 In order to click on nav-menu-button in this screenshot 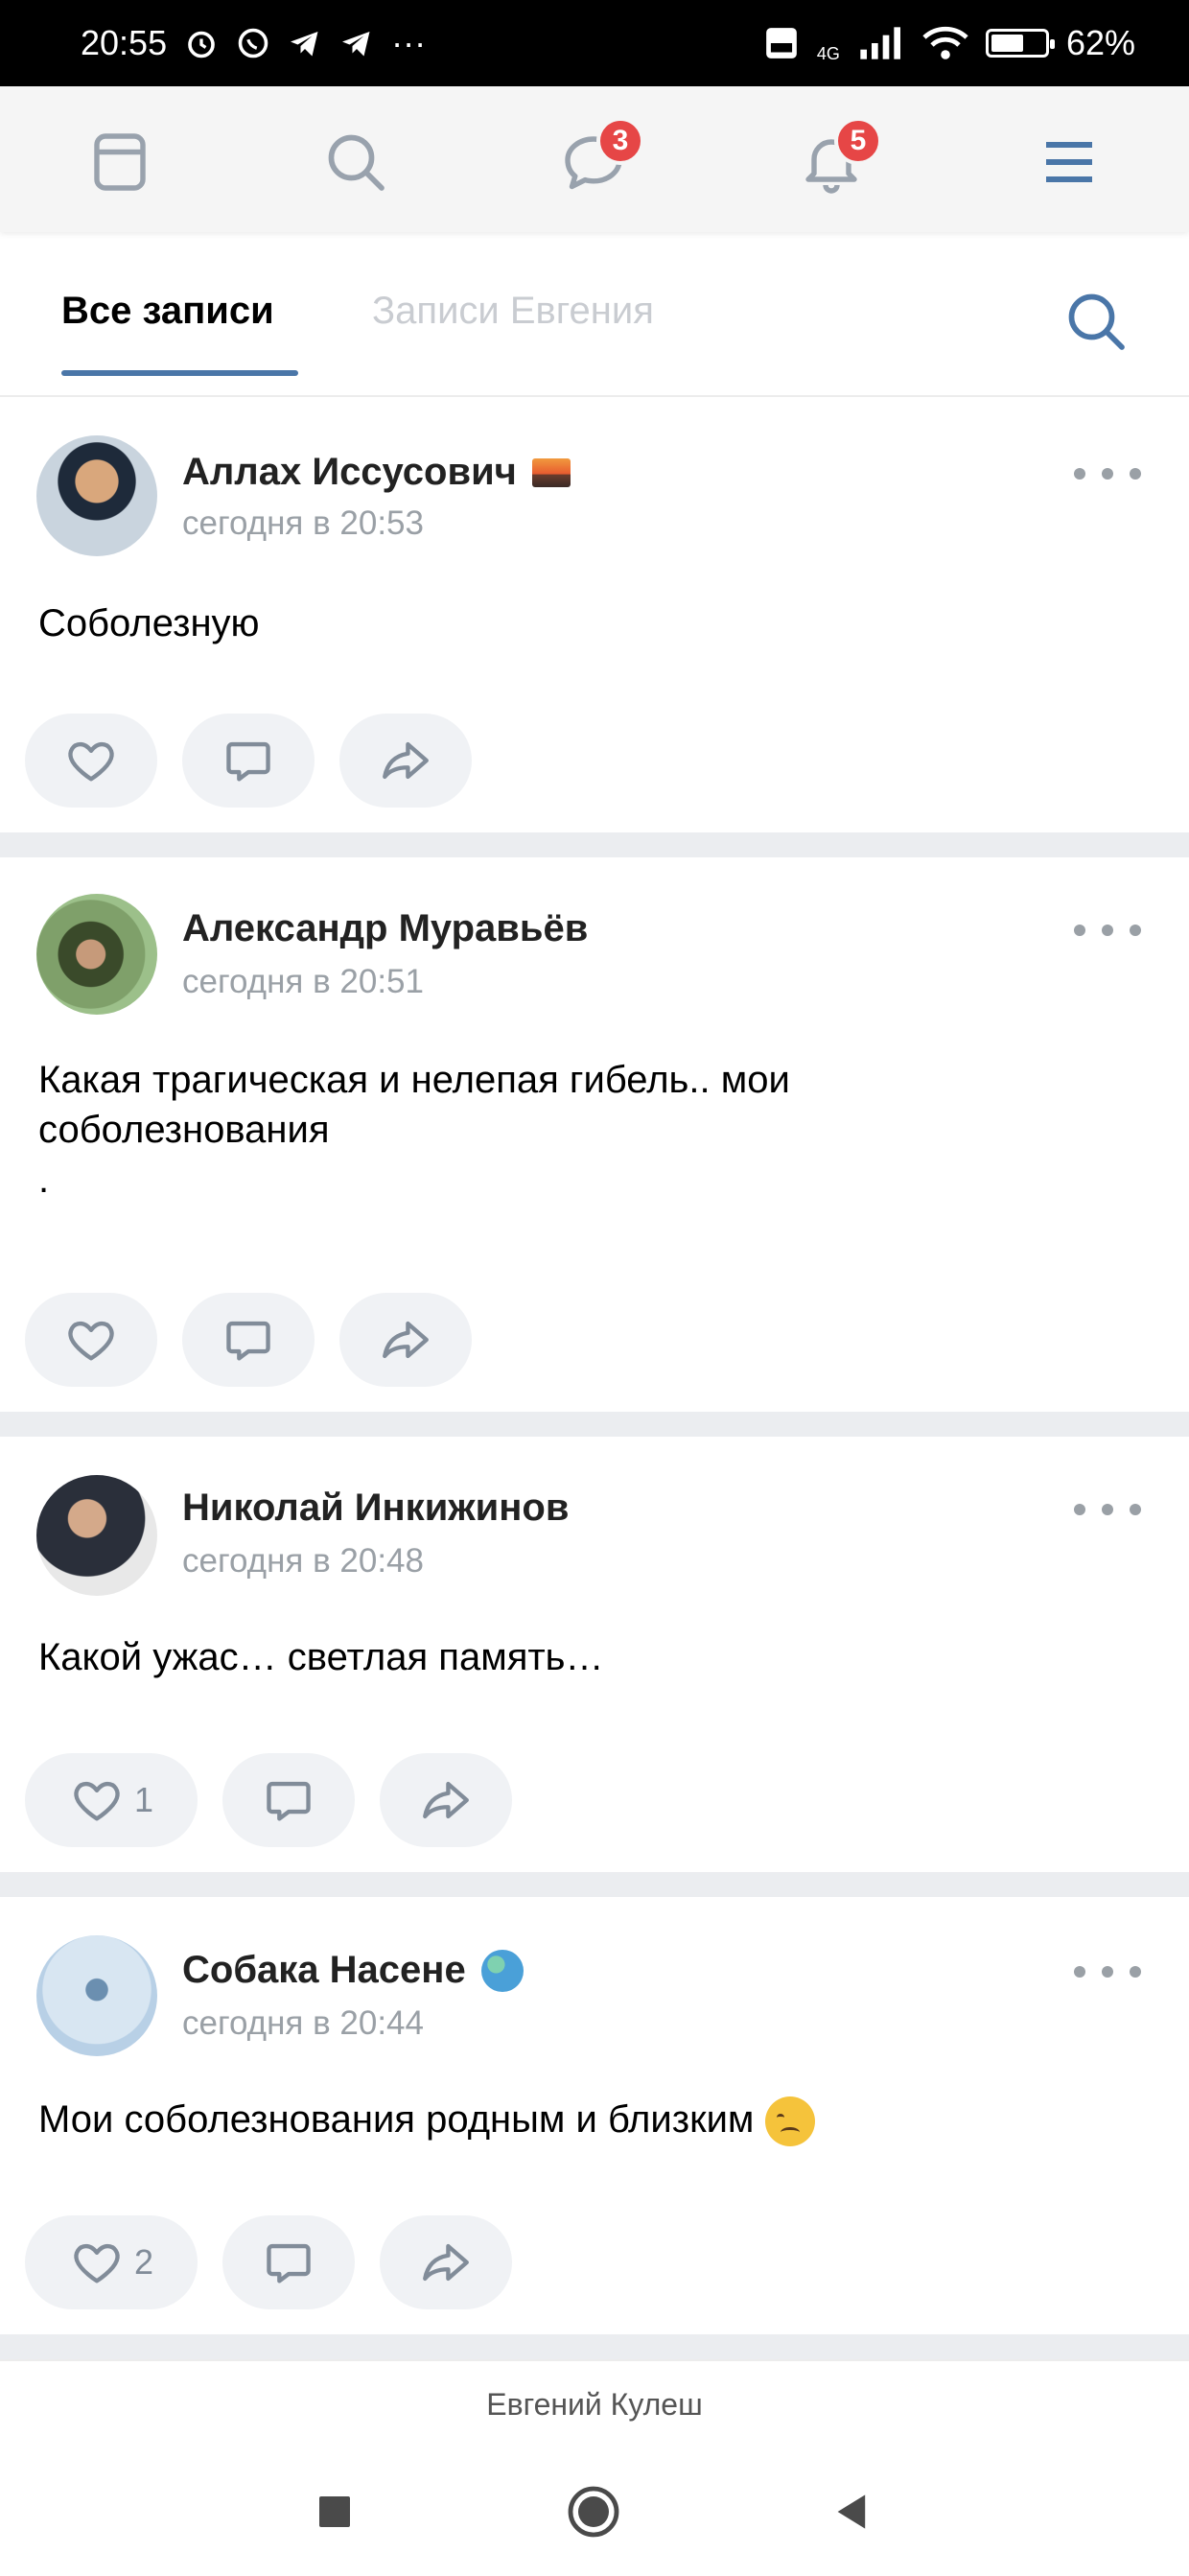, I will do `click(1069, 162)`.